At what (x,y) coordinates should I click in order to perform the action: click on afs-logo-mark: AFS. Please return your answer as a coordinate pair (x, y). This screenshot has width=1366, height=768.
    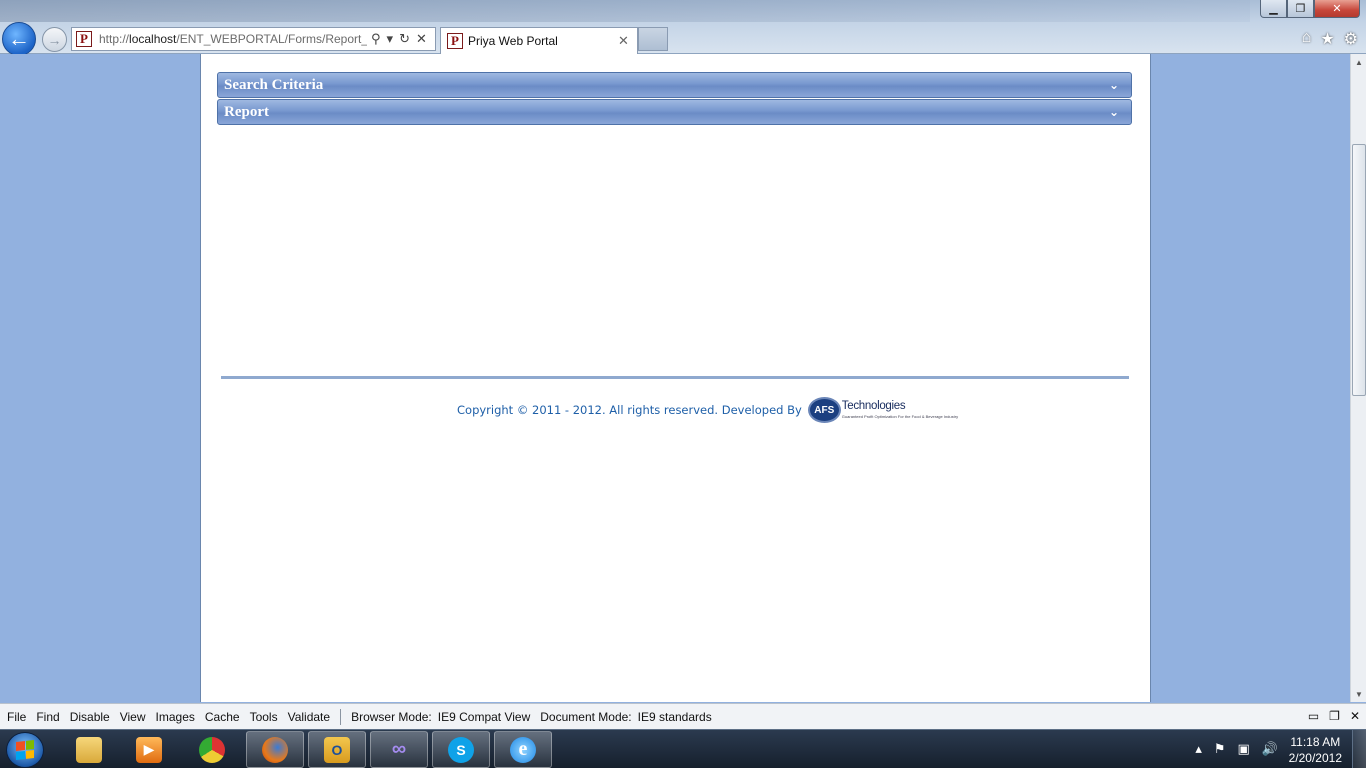
    Looking at the image, I should click on (824, 410).